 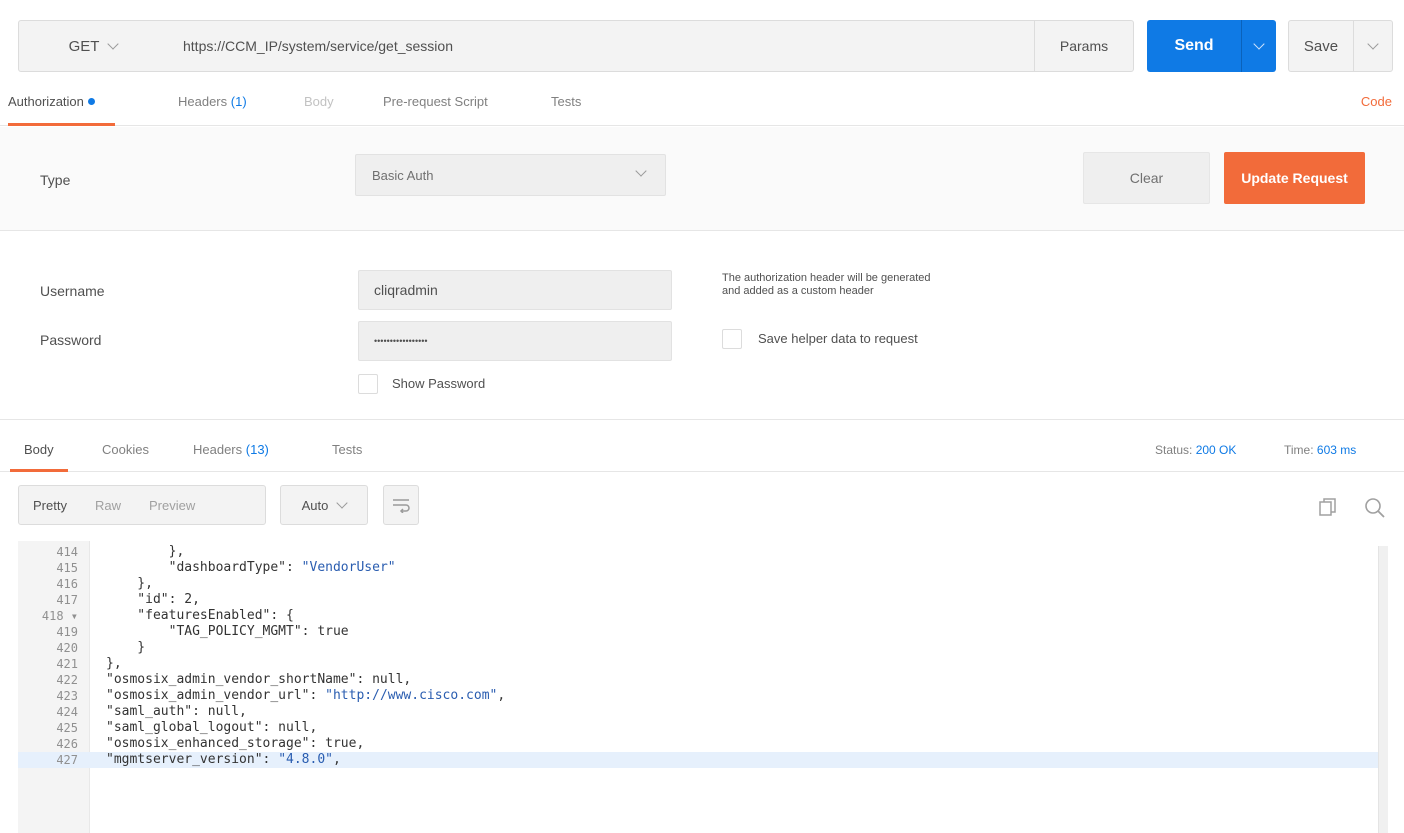 What do you see at coordinates (176, 711) in the screenshot?
I see `code-text: "saml_auth": null,` at bounding box center [176, 711].